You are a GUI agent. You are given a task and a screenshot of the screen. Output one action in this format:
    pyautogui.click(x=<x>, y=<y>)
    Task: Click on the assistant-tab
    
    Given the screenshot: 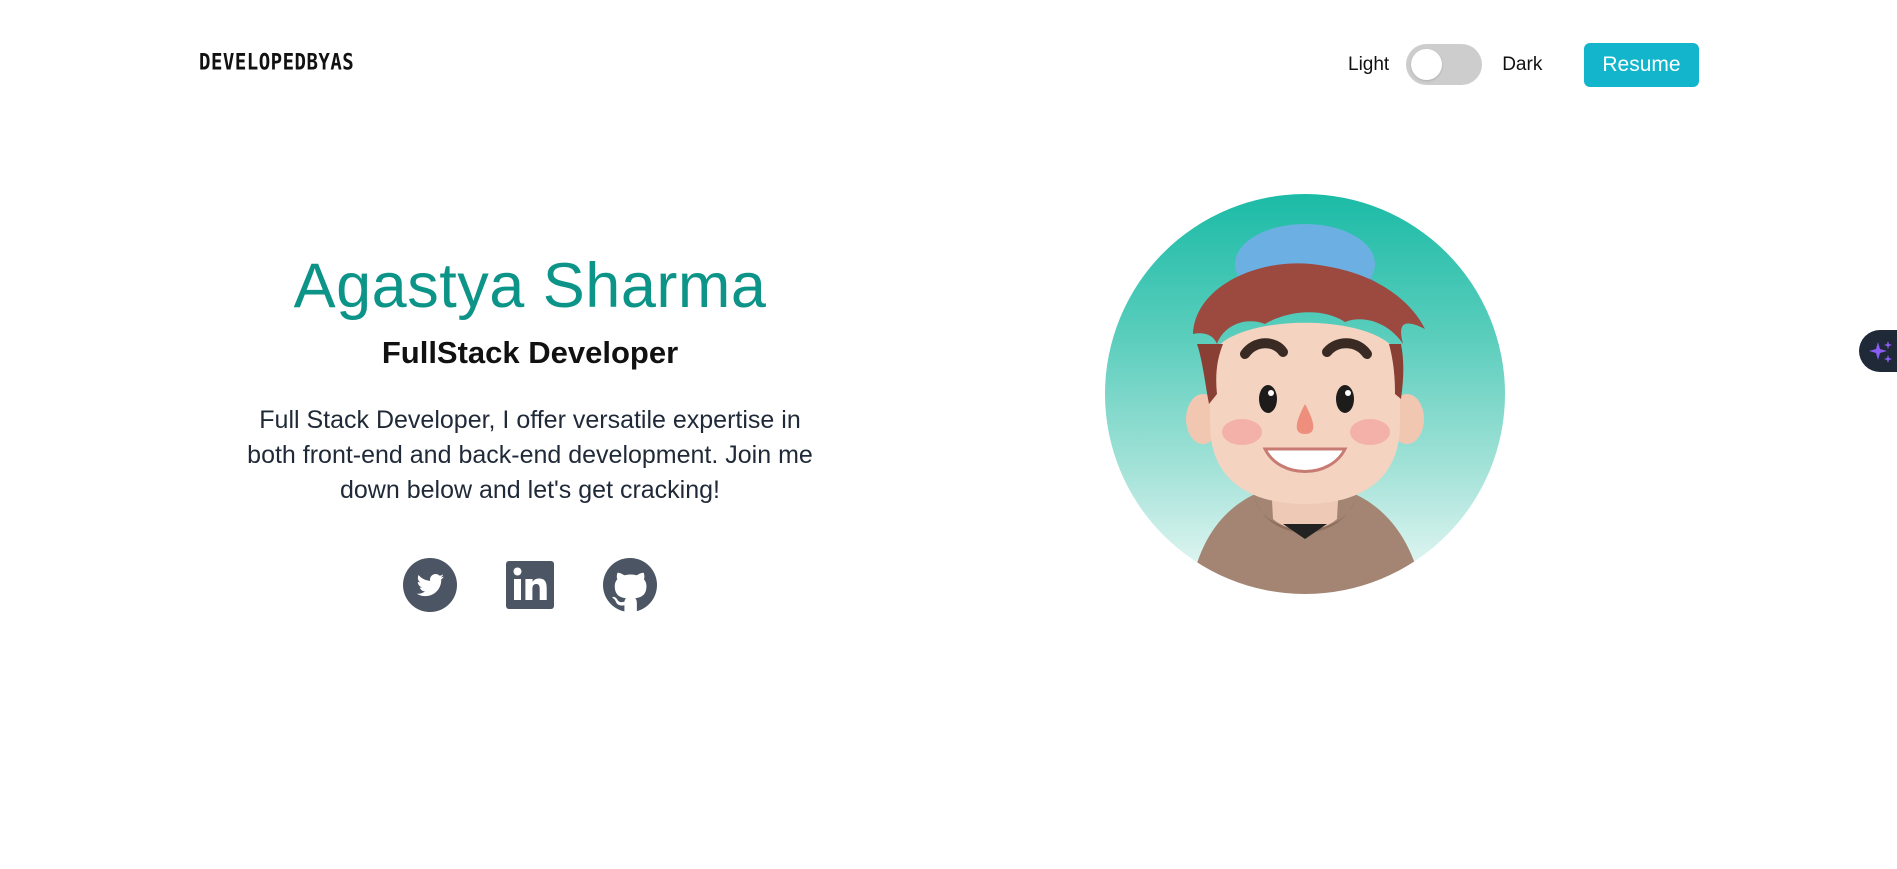 What is the action you would take?
    pyautogui.click(x=1878, y=351)
    